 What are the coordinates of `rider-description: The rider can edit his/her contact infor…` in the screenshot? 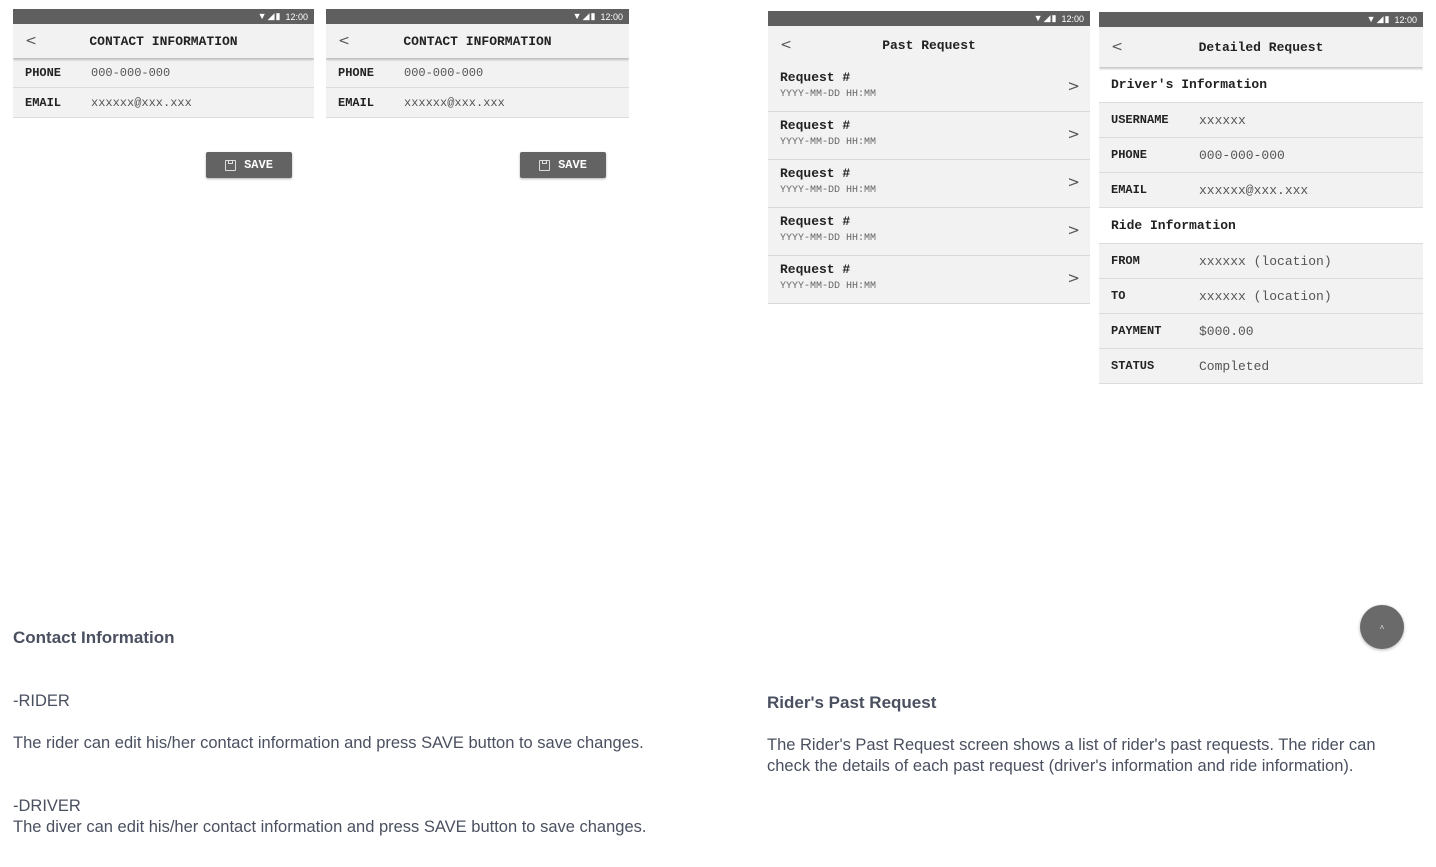 It's located at (328, 743).